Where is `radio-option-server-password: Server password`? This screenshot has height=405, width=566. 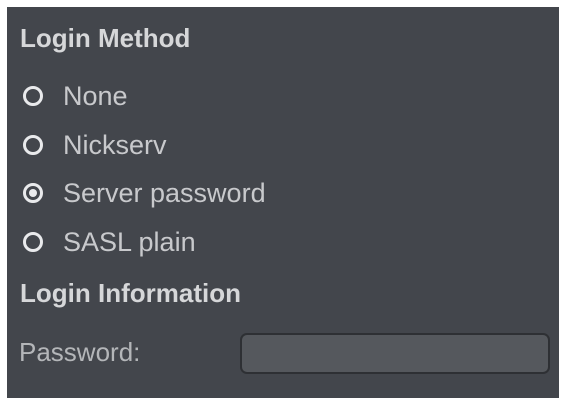 radio-option-server-password: Server password is located at coordinates (143, 193).